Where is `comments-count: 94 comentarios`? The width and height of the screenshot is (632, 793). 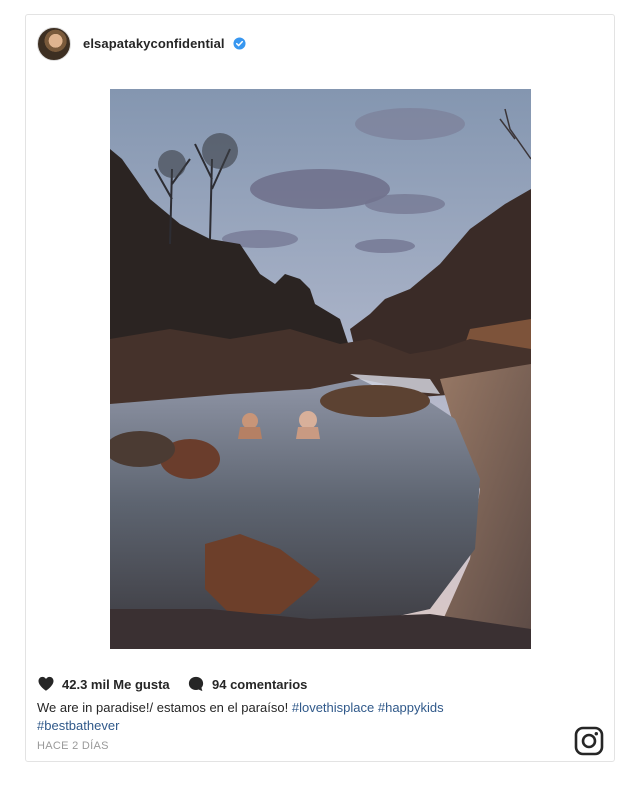 comments-count: 94 comentarios is located at coordinates (259, 684).